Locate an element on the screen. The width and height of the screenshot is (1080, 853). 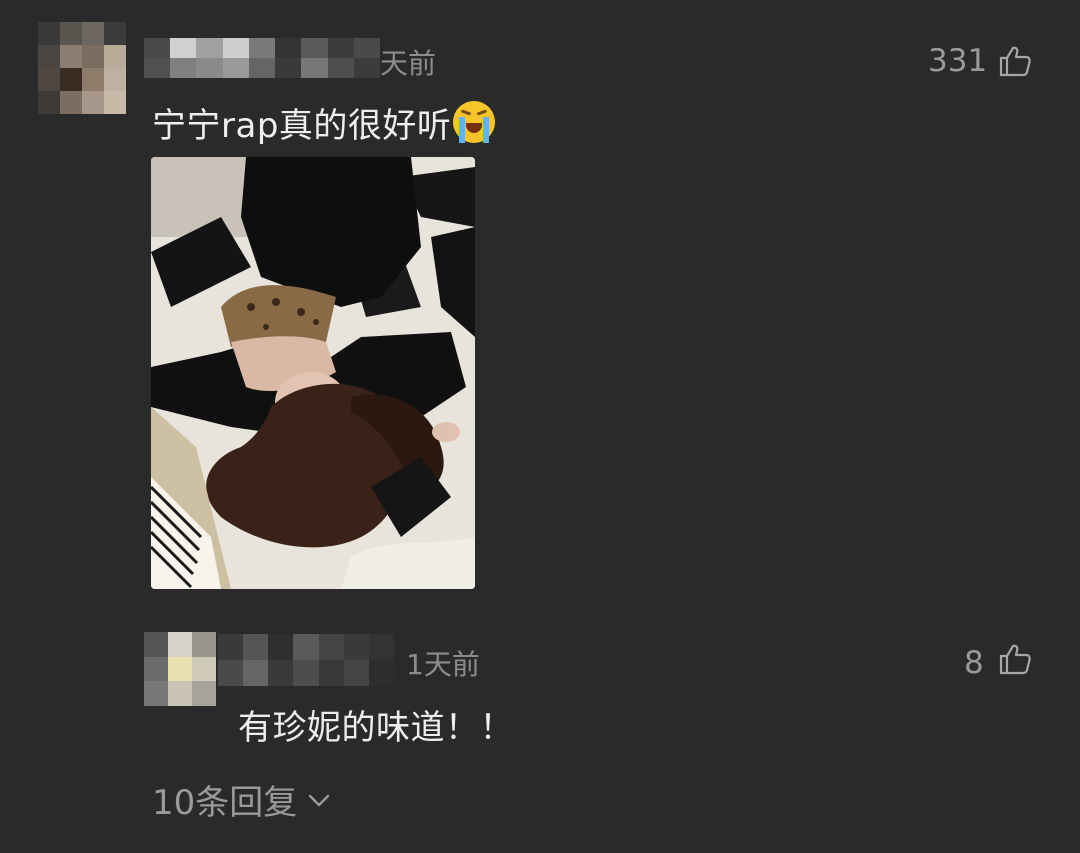
like-count: 8 is located at coordinates (974, 663).